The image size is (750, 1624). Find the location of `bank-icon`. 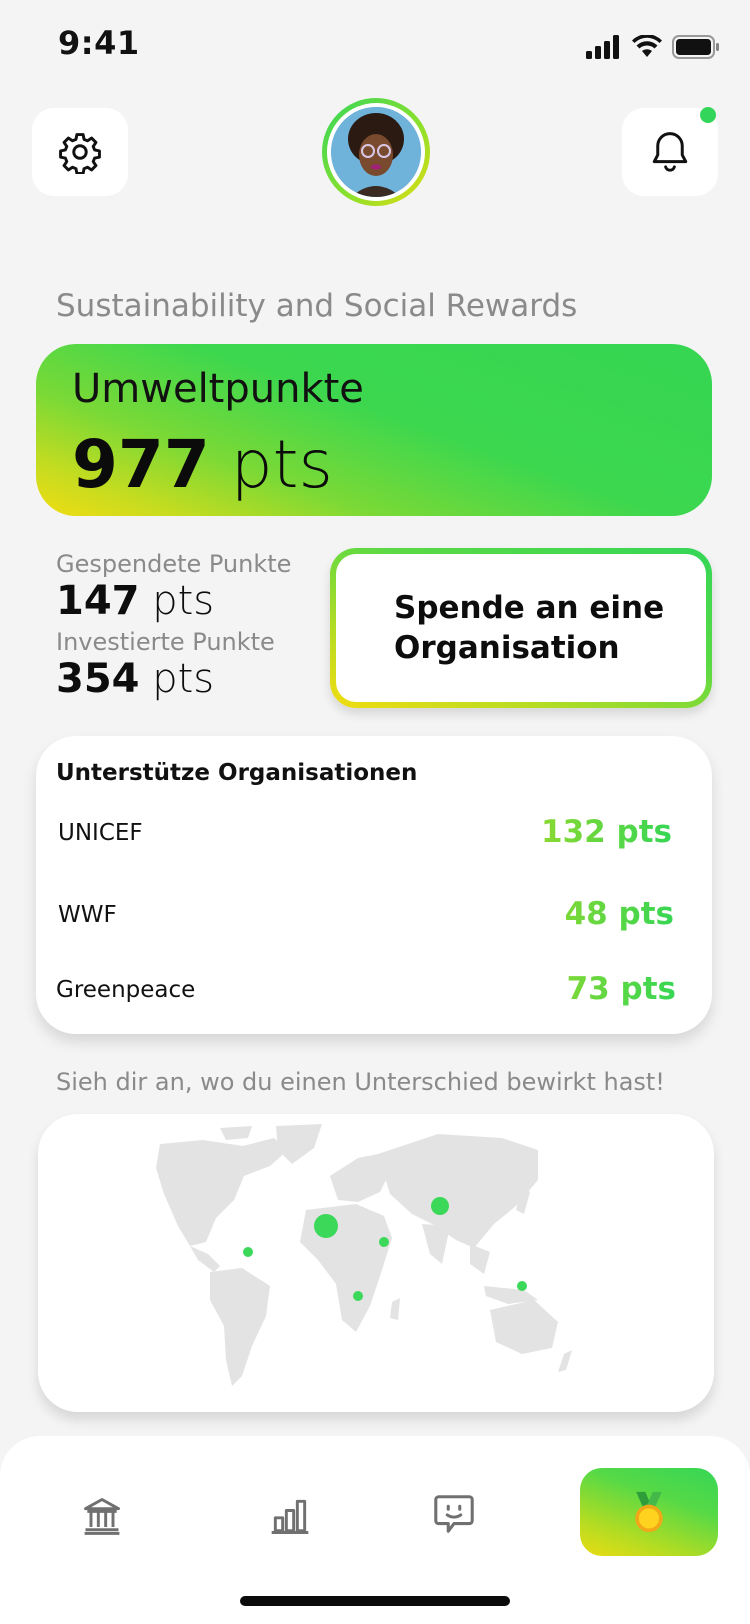

bank-icon is located at coordinates (102, 1516).